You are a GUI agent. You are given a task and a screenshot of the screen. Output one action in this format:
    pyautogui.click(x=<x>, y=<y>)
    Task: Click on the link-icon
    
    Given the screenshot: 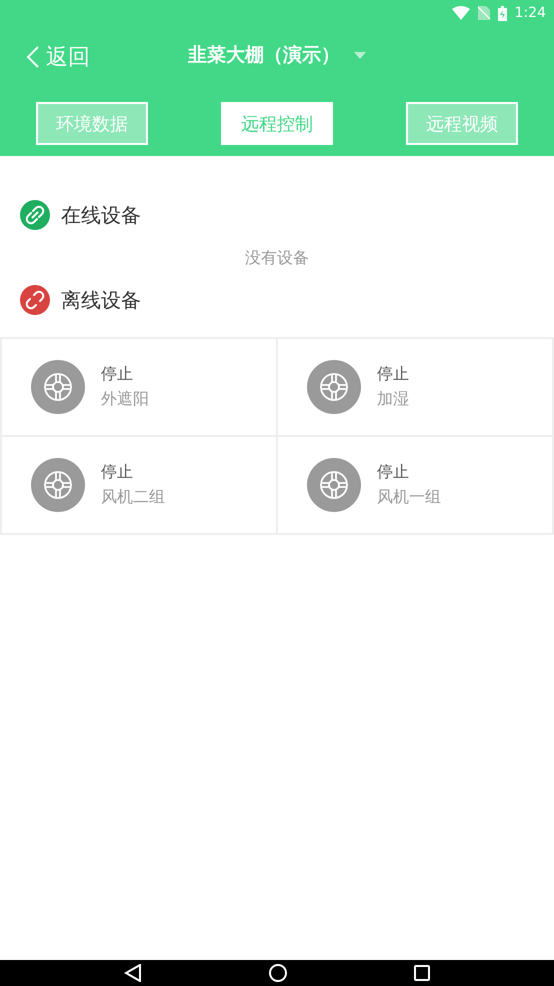 What is the action you would take?
    pyautogui.click(x=35, y=215)
    